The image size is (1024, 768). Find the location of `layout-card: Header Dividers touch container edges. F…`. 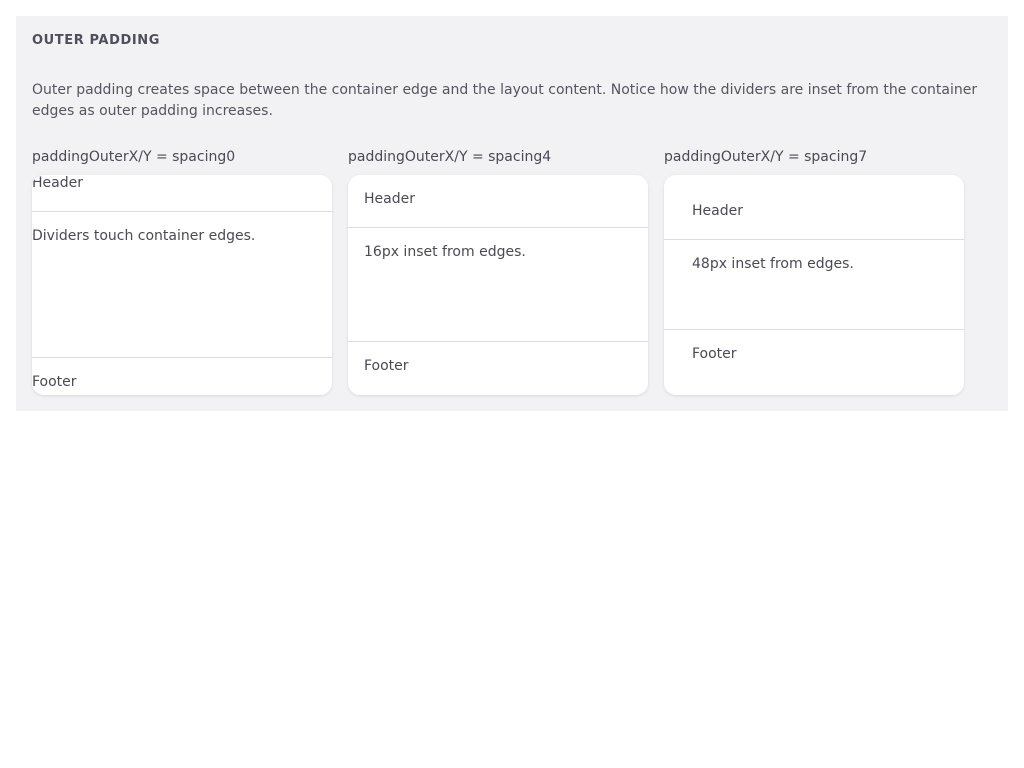

layout-card: Header Dividers touch container edges. F… is located at coordinates (182, 285).